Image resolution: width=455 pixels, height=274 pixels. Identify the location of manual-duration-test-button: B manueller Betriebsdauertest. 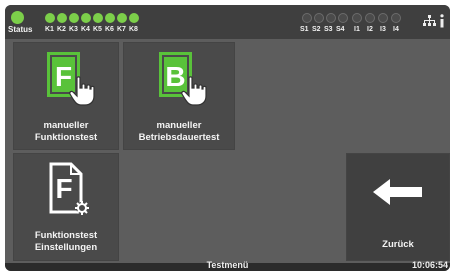
(179, 96).